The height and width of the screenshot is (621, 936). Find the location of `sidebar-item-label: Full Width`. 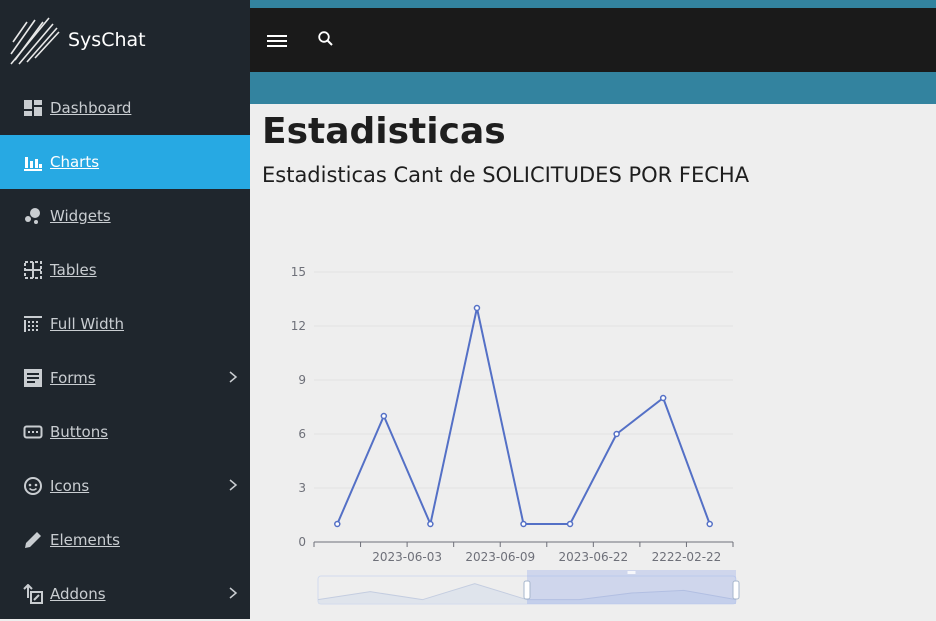

sidebar-item-label: Full Width is located at coordinates (87, 324).